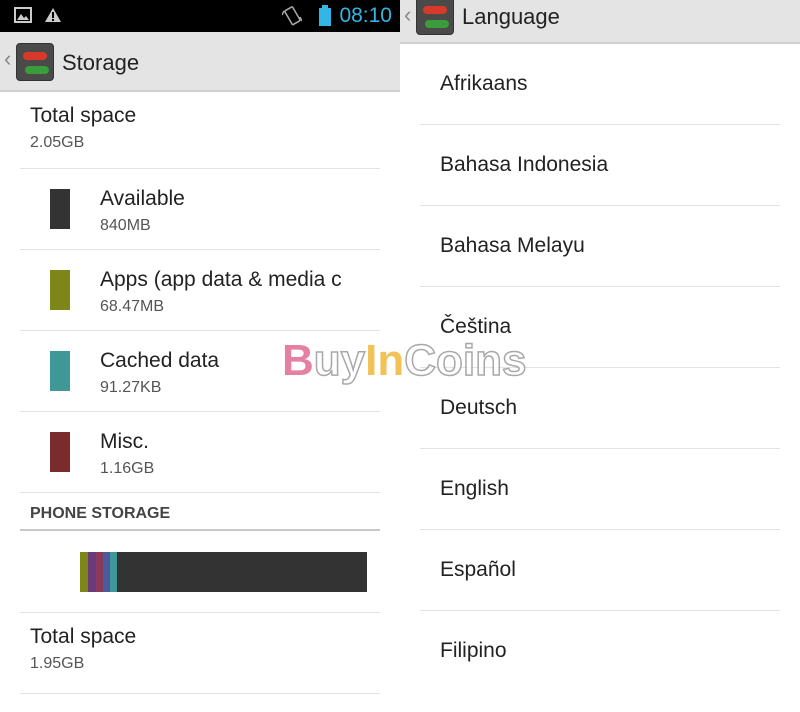 The image size is (800, 712). What do you see at coordinates (600, 246) in the screenshot?
I see `language-item: Bahasa Melayu` at bounding box center [600, 246].